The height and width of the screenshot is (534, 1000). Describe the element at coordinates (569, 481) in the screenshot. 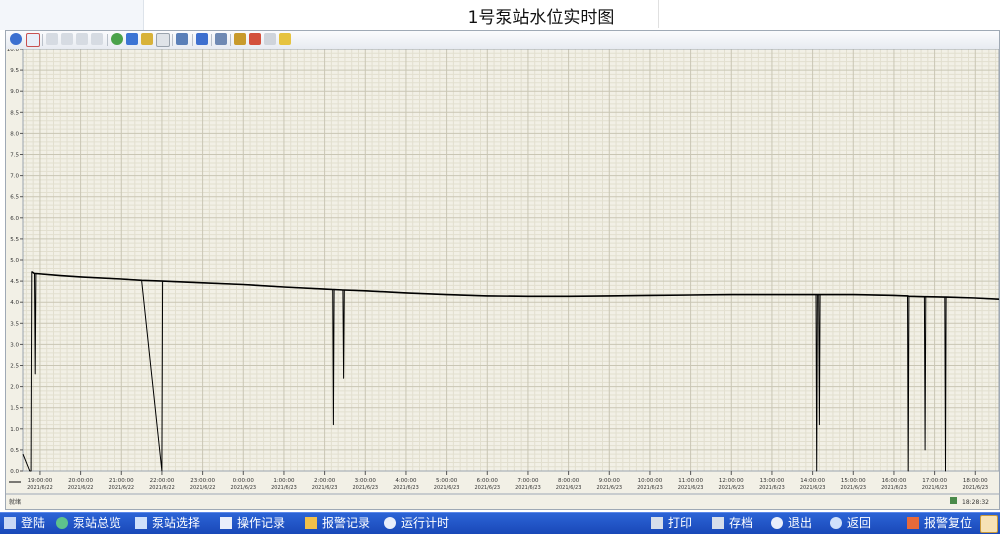

I see `x-tick-label-time: 8:00:00` at that location.